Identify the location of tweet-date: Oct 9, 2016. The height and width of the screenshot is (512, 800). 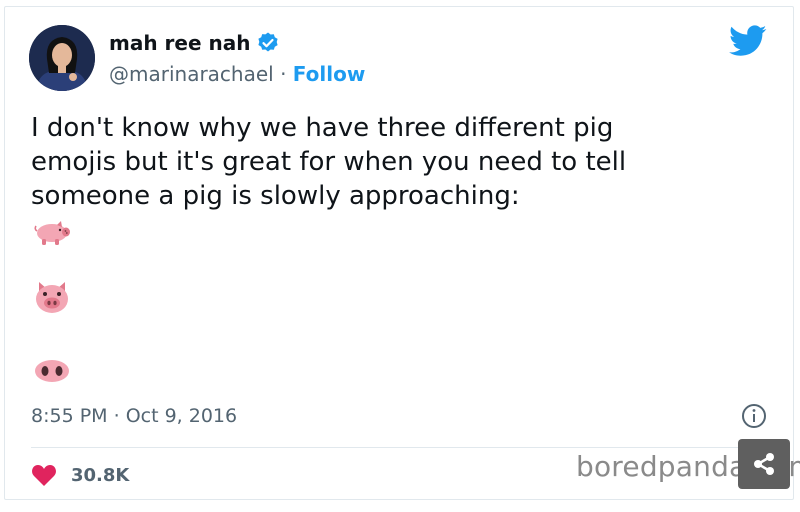
(181, 416).